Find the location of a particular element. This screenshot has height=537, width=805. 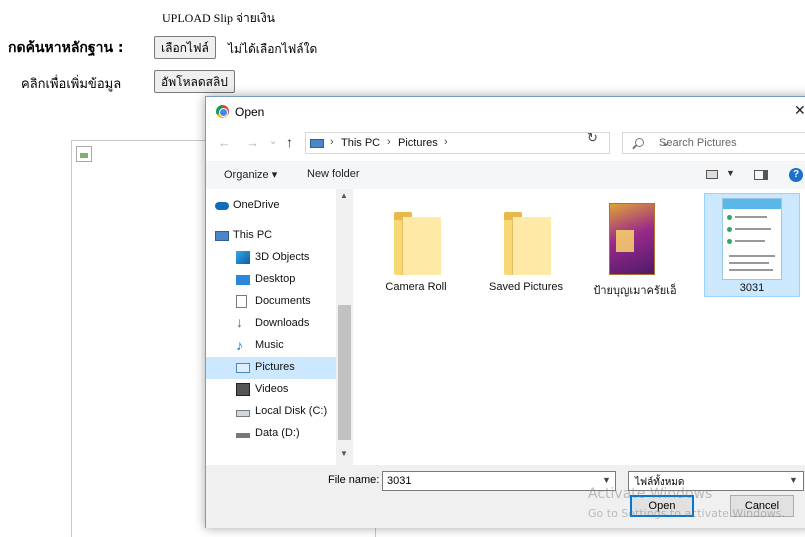

view-menu-caret-icon: ▼ is located at coordinates (730, 173).